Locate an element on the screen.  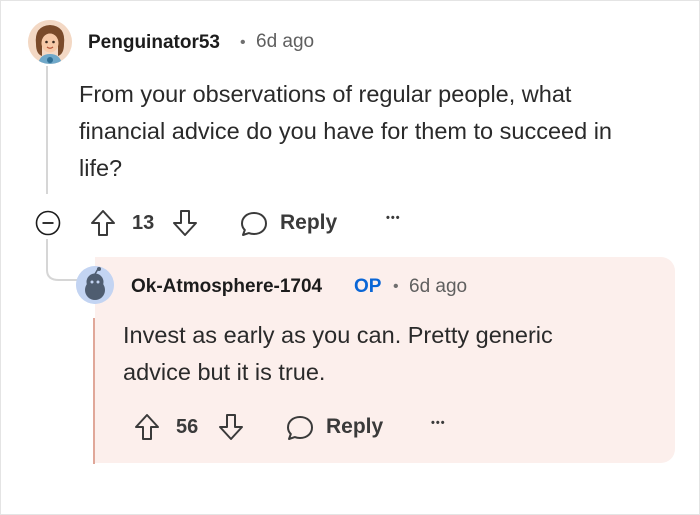
parent-avatar is located at coordinates (50, 42).